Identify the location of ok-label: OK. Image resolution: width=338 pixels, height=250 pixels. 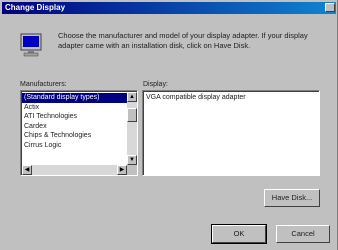
(239, 233).